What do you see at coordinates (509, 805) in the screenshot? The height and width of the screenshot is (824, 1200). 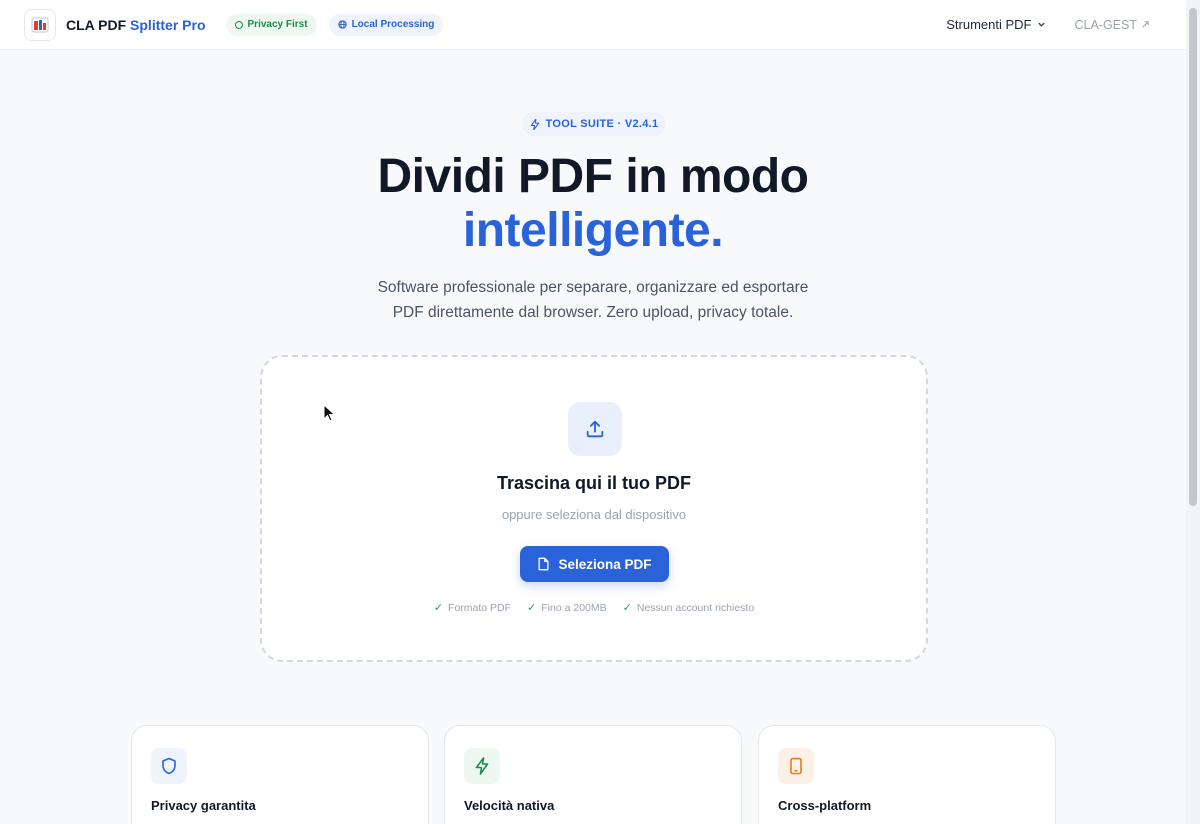 I see `feature-card-title: Velocità nativa` at bounding box center [509, 805].